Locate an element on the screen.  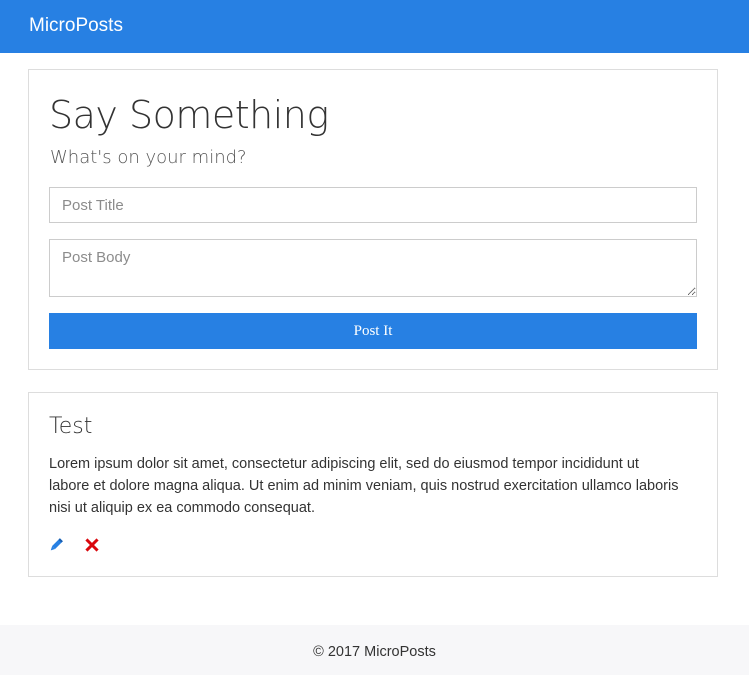
pencil-icon is located at coordinates (56, 544).